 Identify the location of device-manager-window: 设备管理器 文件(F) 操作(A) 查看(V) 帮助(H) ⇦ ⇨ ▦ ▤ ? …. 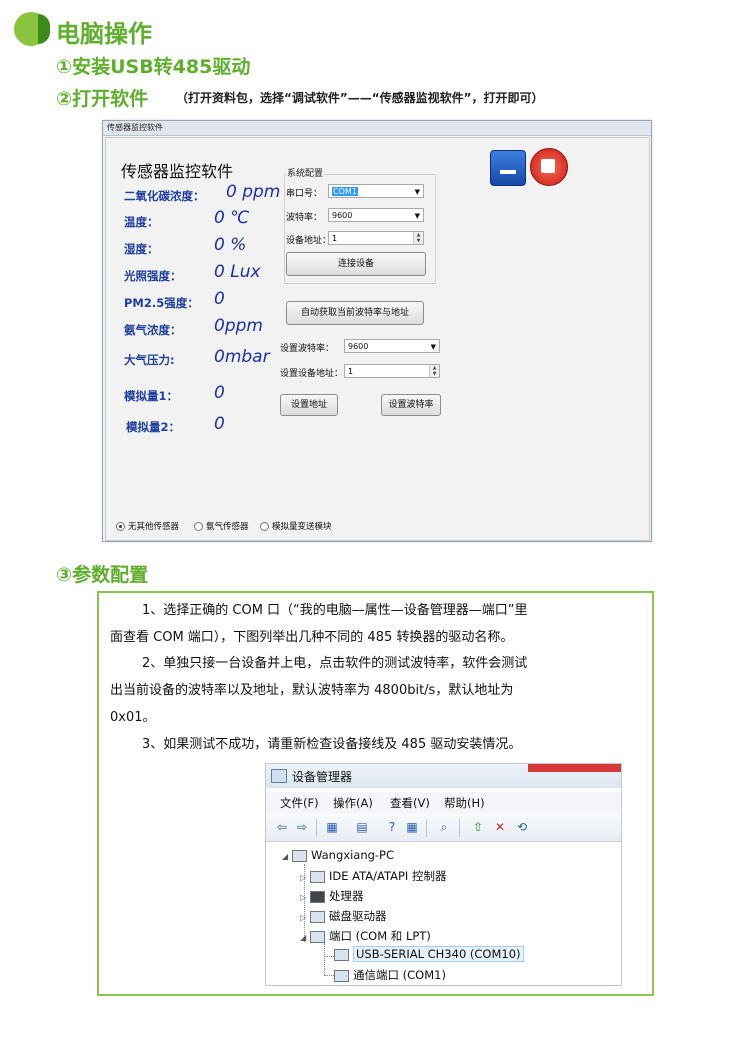
(443, 874).